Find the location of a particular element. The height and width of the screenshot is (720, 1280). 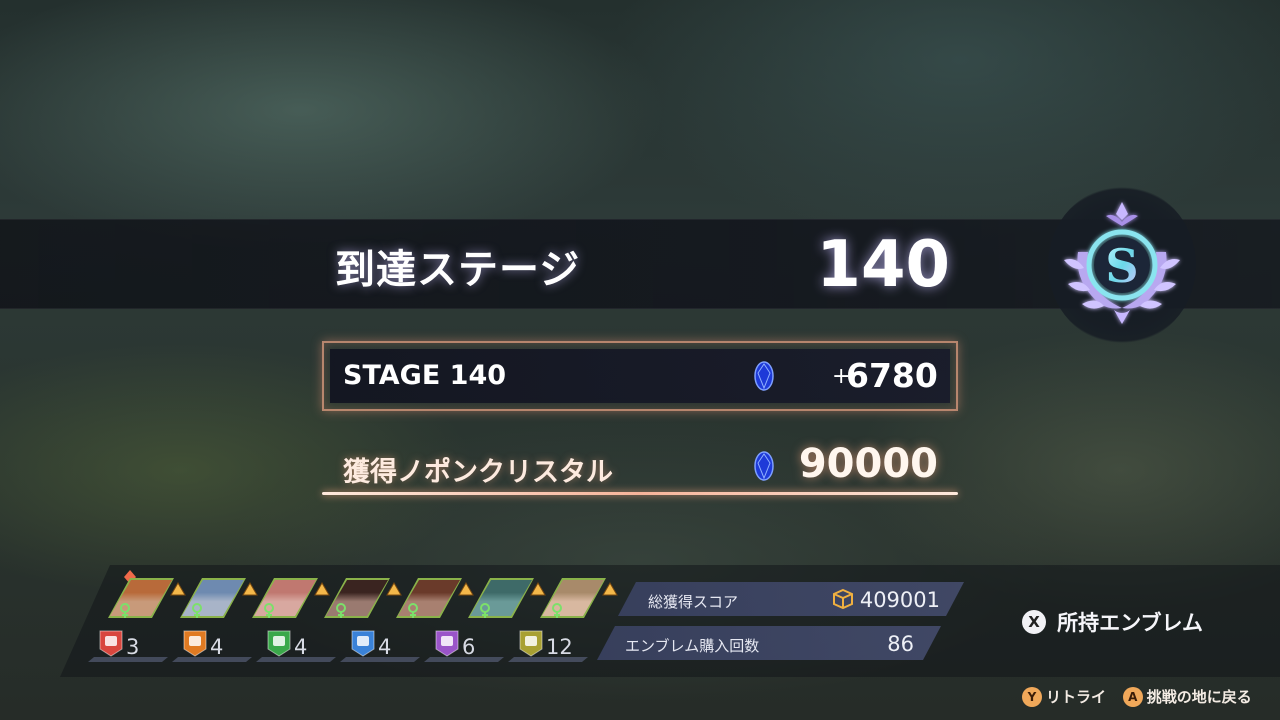

emblem-count: 3 is located at coordinates (133, 647).